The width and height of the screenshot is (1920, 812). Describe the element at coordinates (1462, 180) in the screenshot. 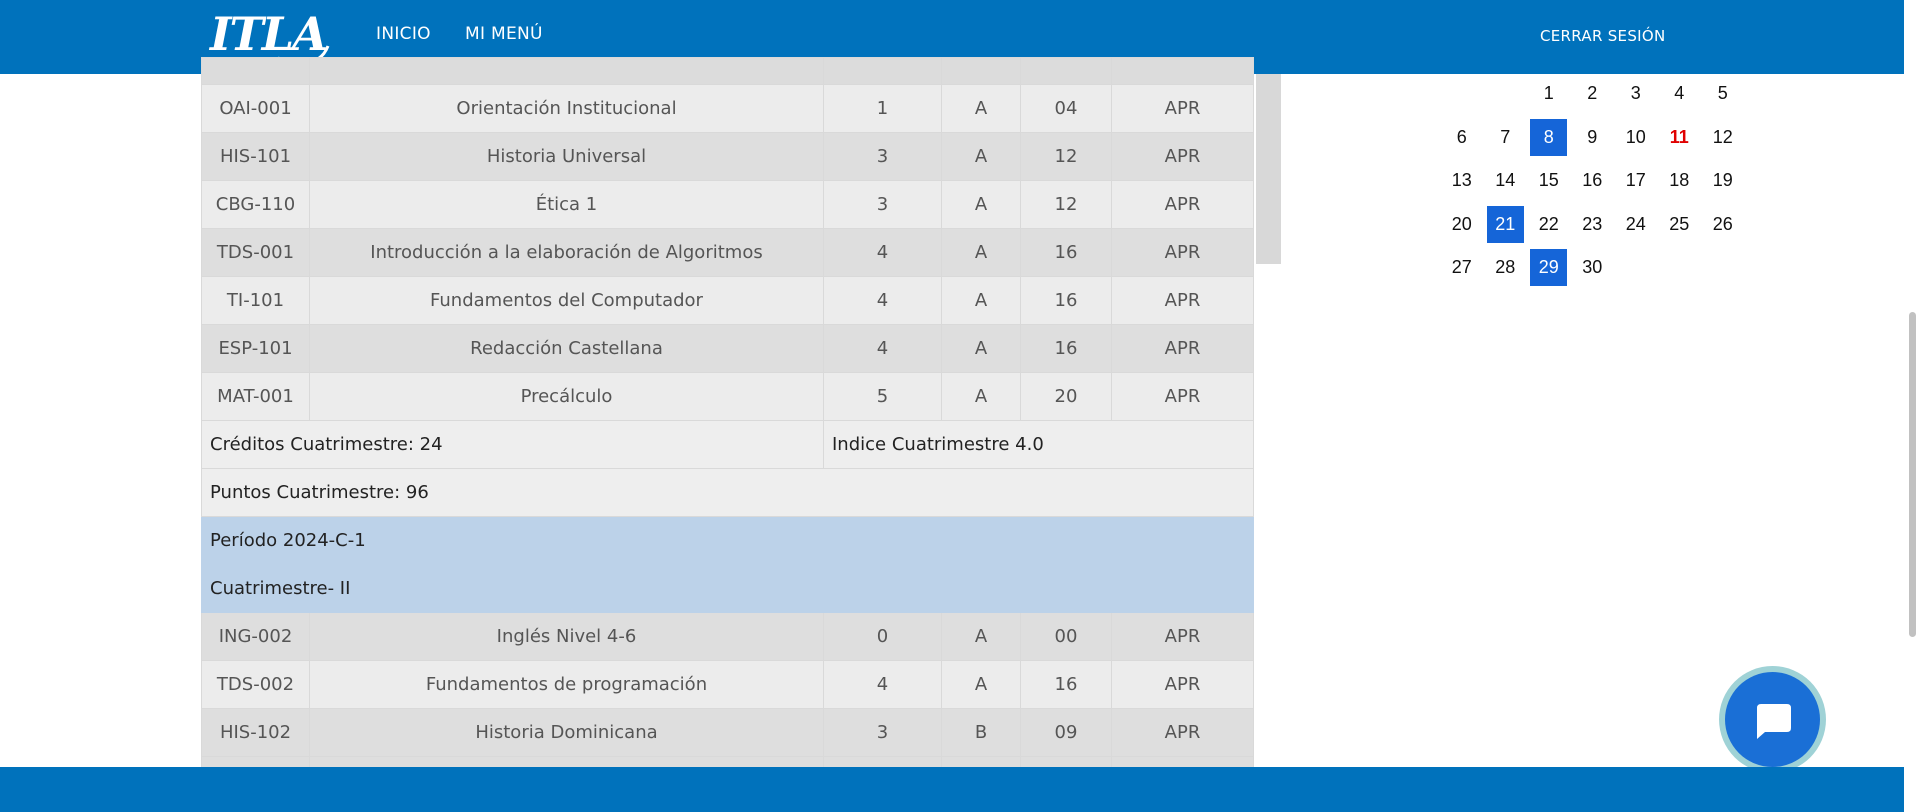

I see `calendar-day: 13` at that location.